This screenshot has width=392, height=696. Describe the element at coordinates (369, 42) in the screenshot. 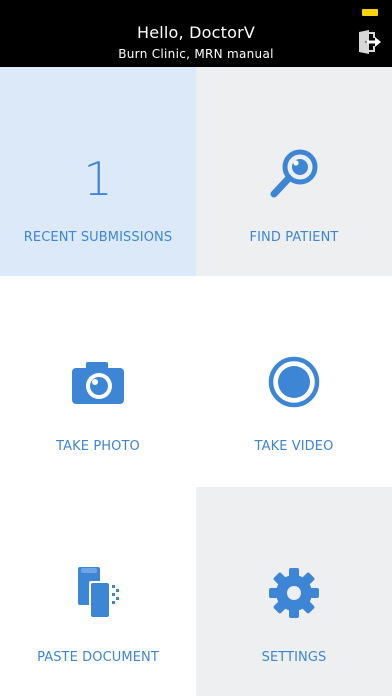

I see `logout-icon` at that location.